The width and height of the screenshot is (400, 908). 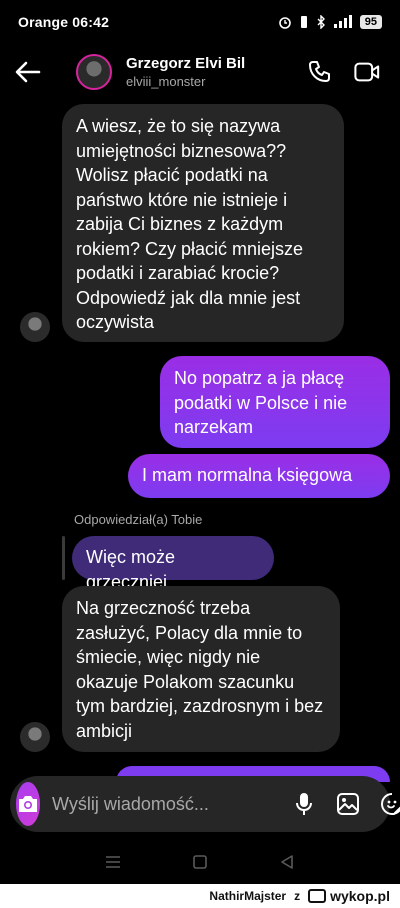 I want to click on contact-info: Grzegorz Elvi Bil elviii_monster, so click(x=216, y=72).